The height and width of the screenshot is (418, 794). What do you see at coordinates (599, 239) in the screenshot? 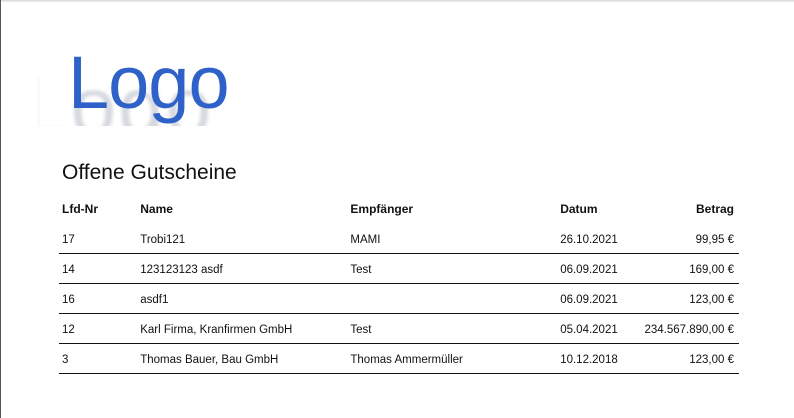
I see `cell-date: 26.10.2021` at bounding box center [599, 239].